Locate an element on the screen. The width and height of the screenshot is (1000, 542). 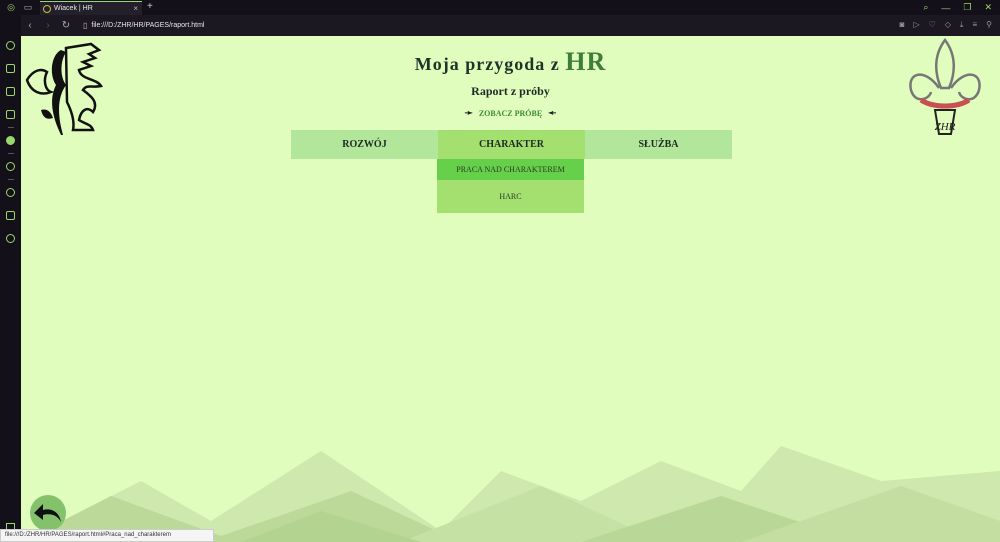
page-title-text: Moja przygoda z is located at coordinates (487, 64).